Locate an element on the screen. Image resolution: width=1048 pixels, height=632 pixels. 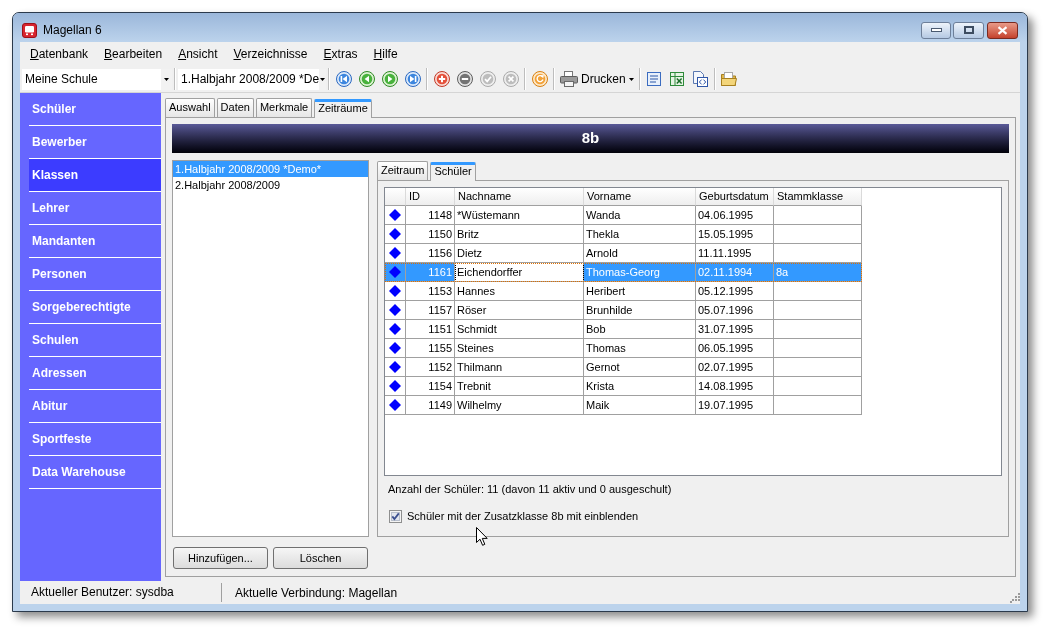
column-header: Geburtsdatum is located at coordinates (735, 197).